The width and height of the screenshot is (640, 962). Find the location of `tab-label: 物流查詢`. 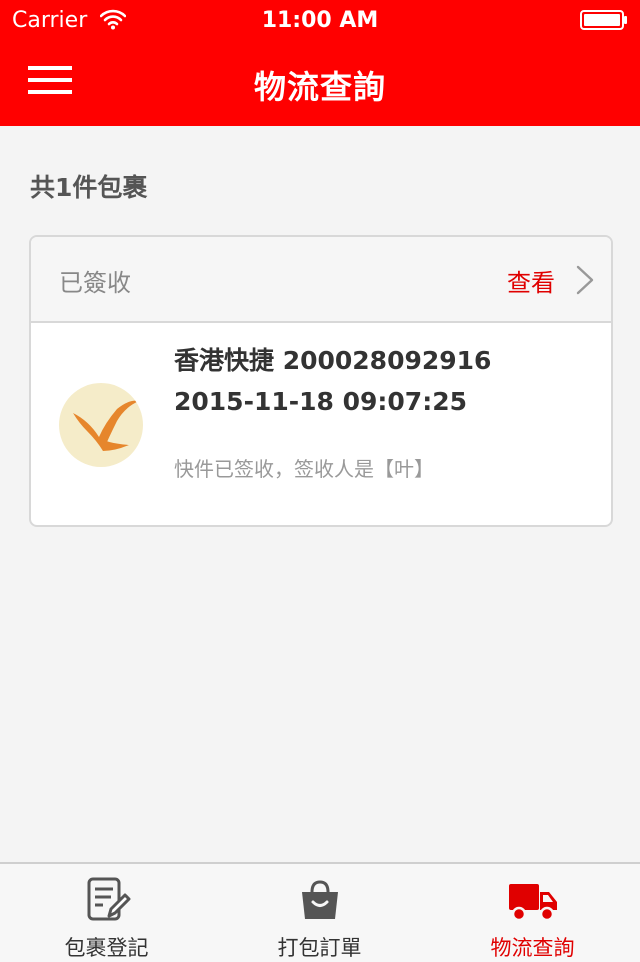

tab-label: 物流查詢 is located at coordinates (532, 948).